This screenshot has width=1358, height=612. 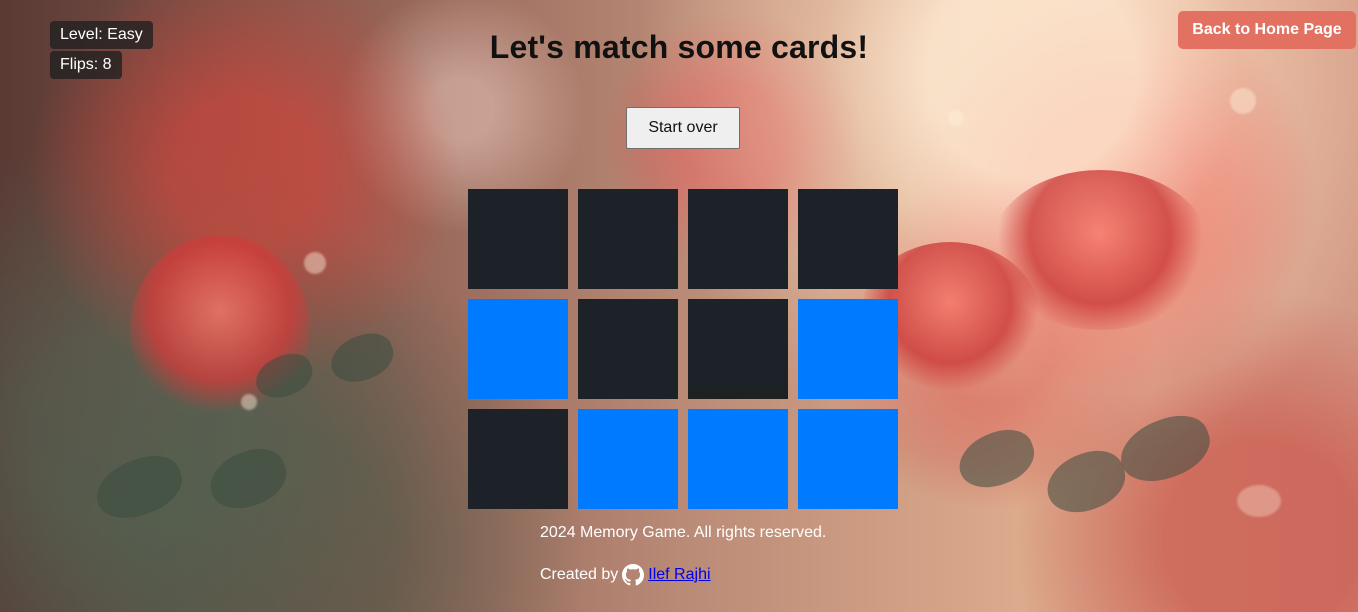 What do you see at coordinates (1267, 30) in the screenshot?
I see `back-home-button: Back to Home Page` at bounding box center [1267, 30].